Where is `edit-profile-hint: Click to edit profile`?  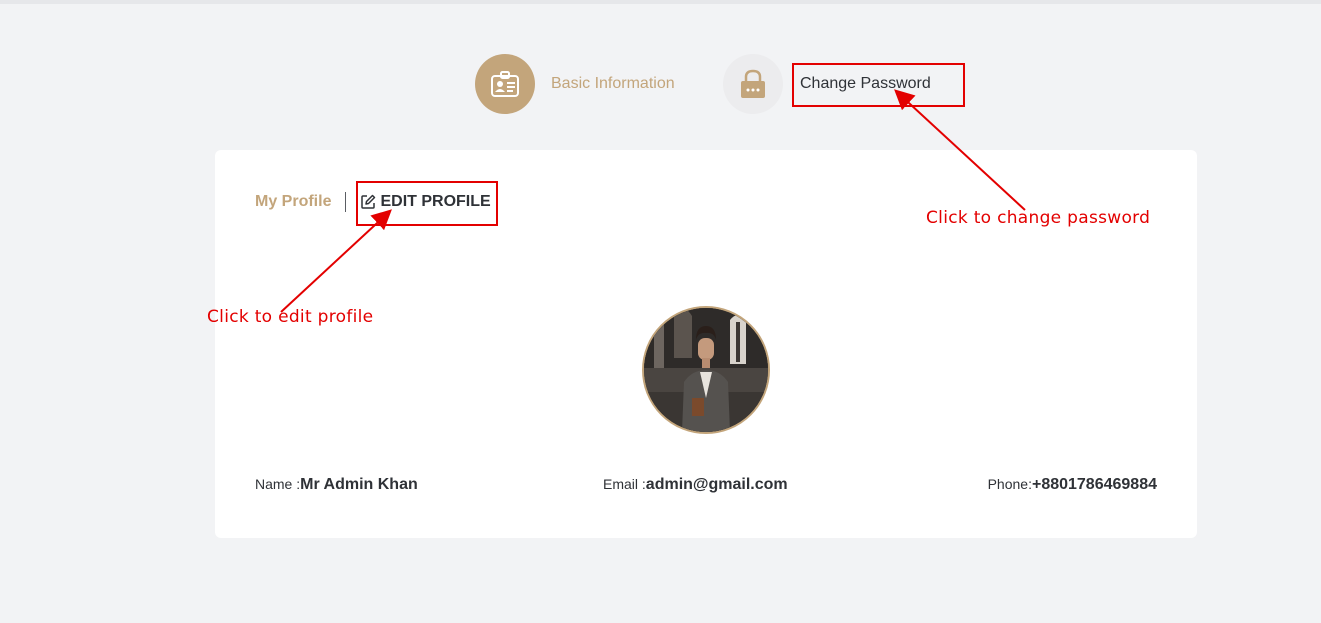
edit-profile-hint: Click to edit profile is located at coordinates (290, 317).